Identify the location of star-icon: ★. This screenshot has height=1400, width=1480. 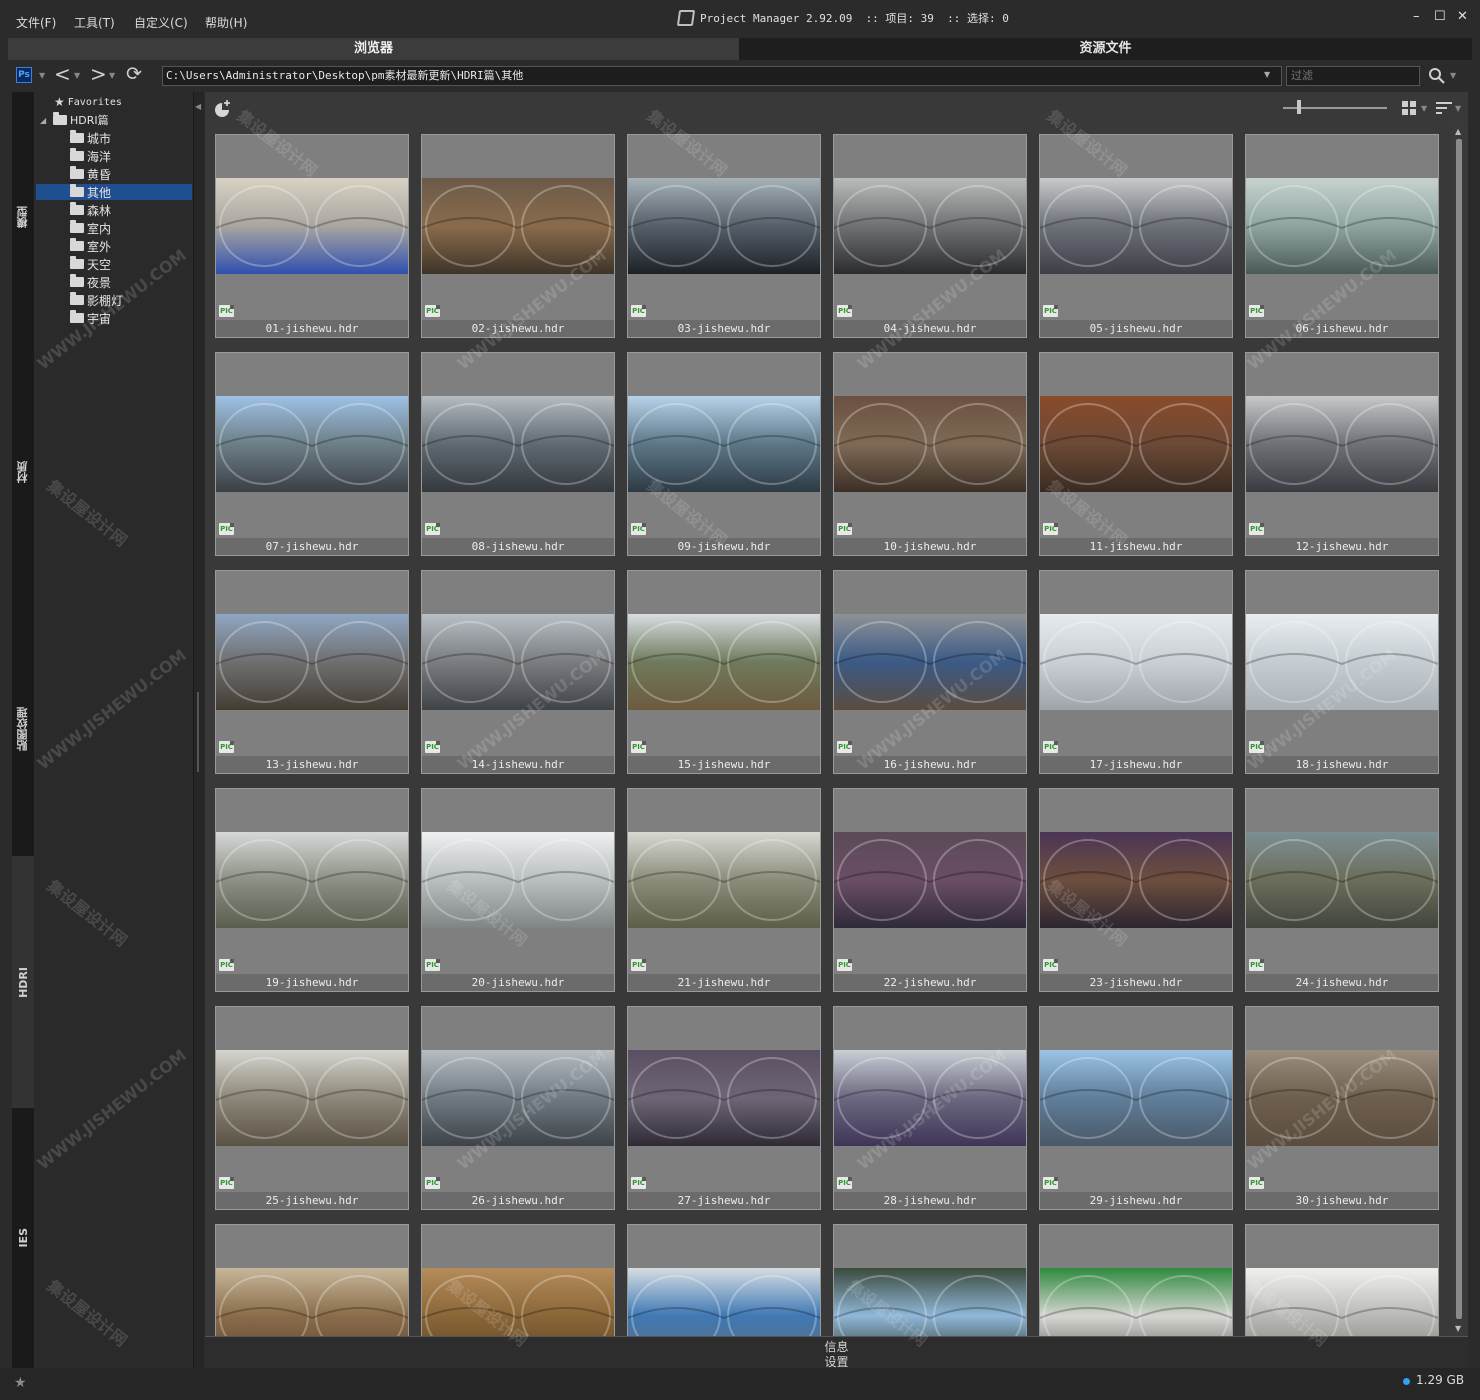
(20, 1383).